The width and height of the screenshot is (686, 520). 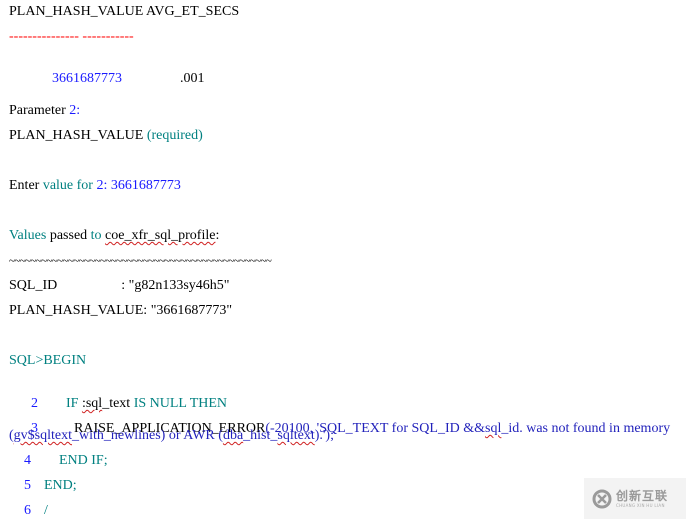 I want to click on sql-line-5: 5 END;, so click(x=43, y=486).